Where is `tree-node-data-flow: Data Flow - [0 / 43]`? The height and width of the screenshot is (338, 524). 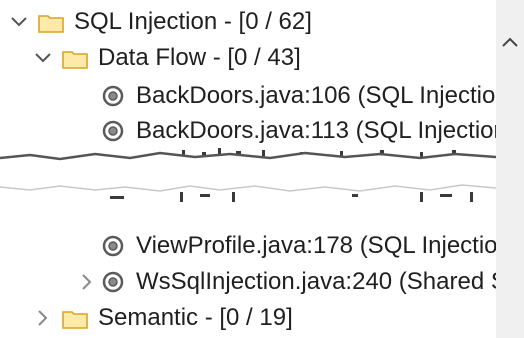 tree-node-data-flow: Data Flow - [0 / 43] is located at coordinates (166, 58).